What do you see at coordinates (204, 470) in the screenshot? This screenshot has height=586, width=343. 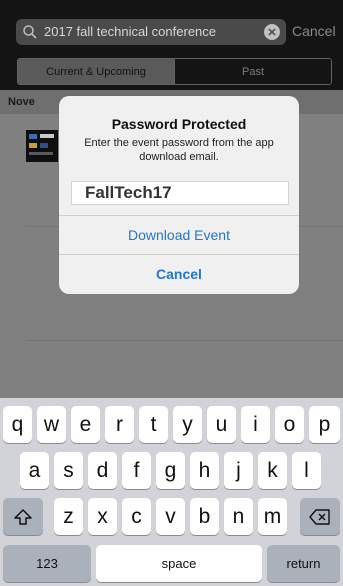 I see `key-h: h` at bounding box center [204, 470].